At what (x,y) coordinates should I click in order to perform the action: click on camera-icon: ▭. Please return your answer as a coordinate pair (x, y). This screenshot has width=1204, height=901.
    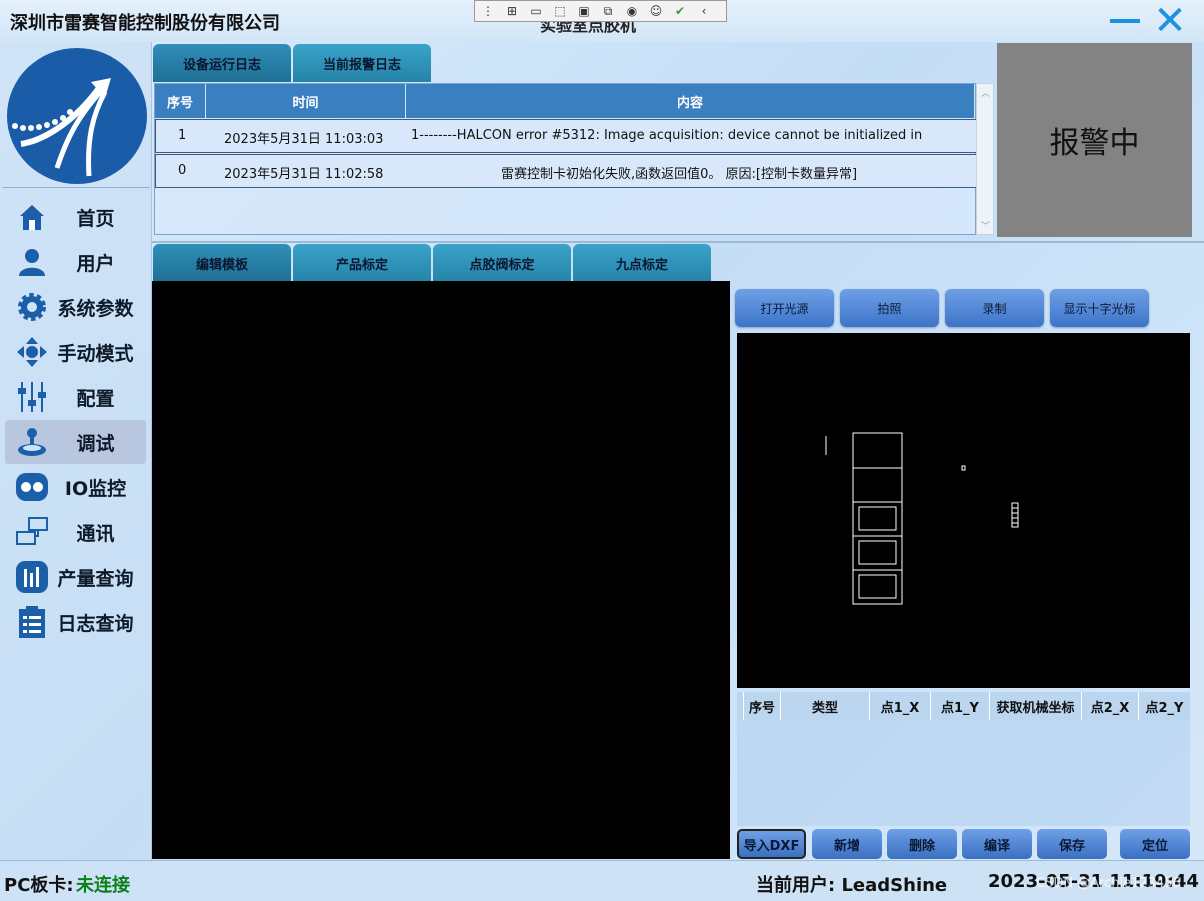
    Looking at the image, I should click on (536, 11).